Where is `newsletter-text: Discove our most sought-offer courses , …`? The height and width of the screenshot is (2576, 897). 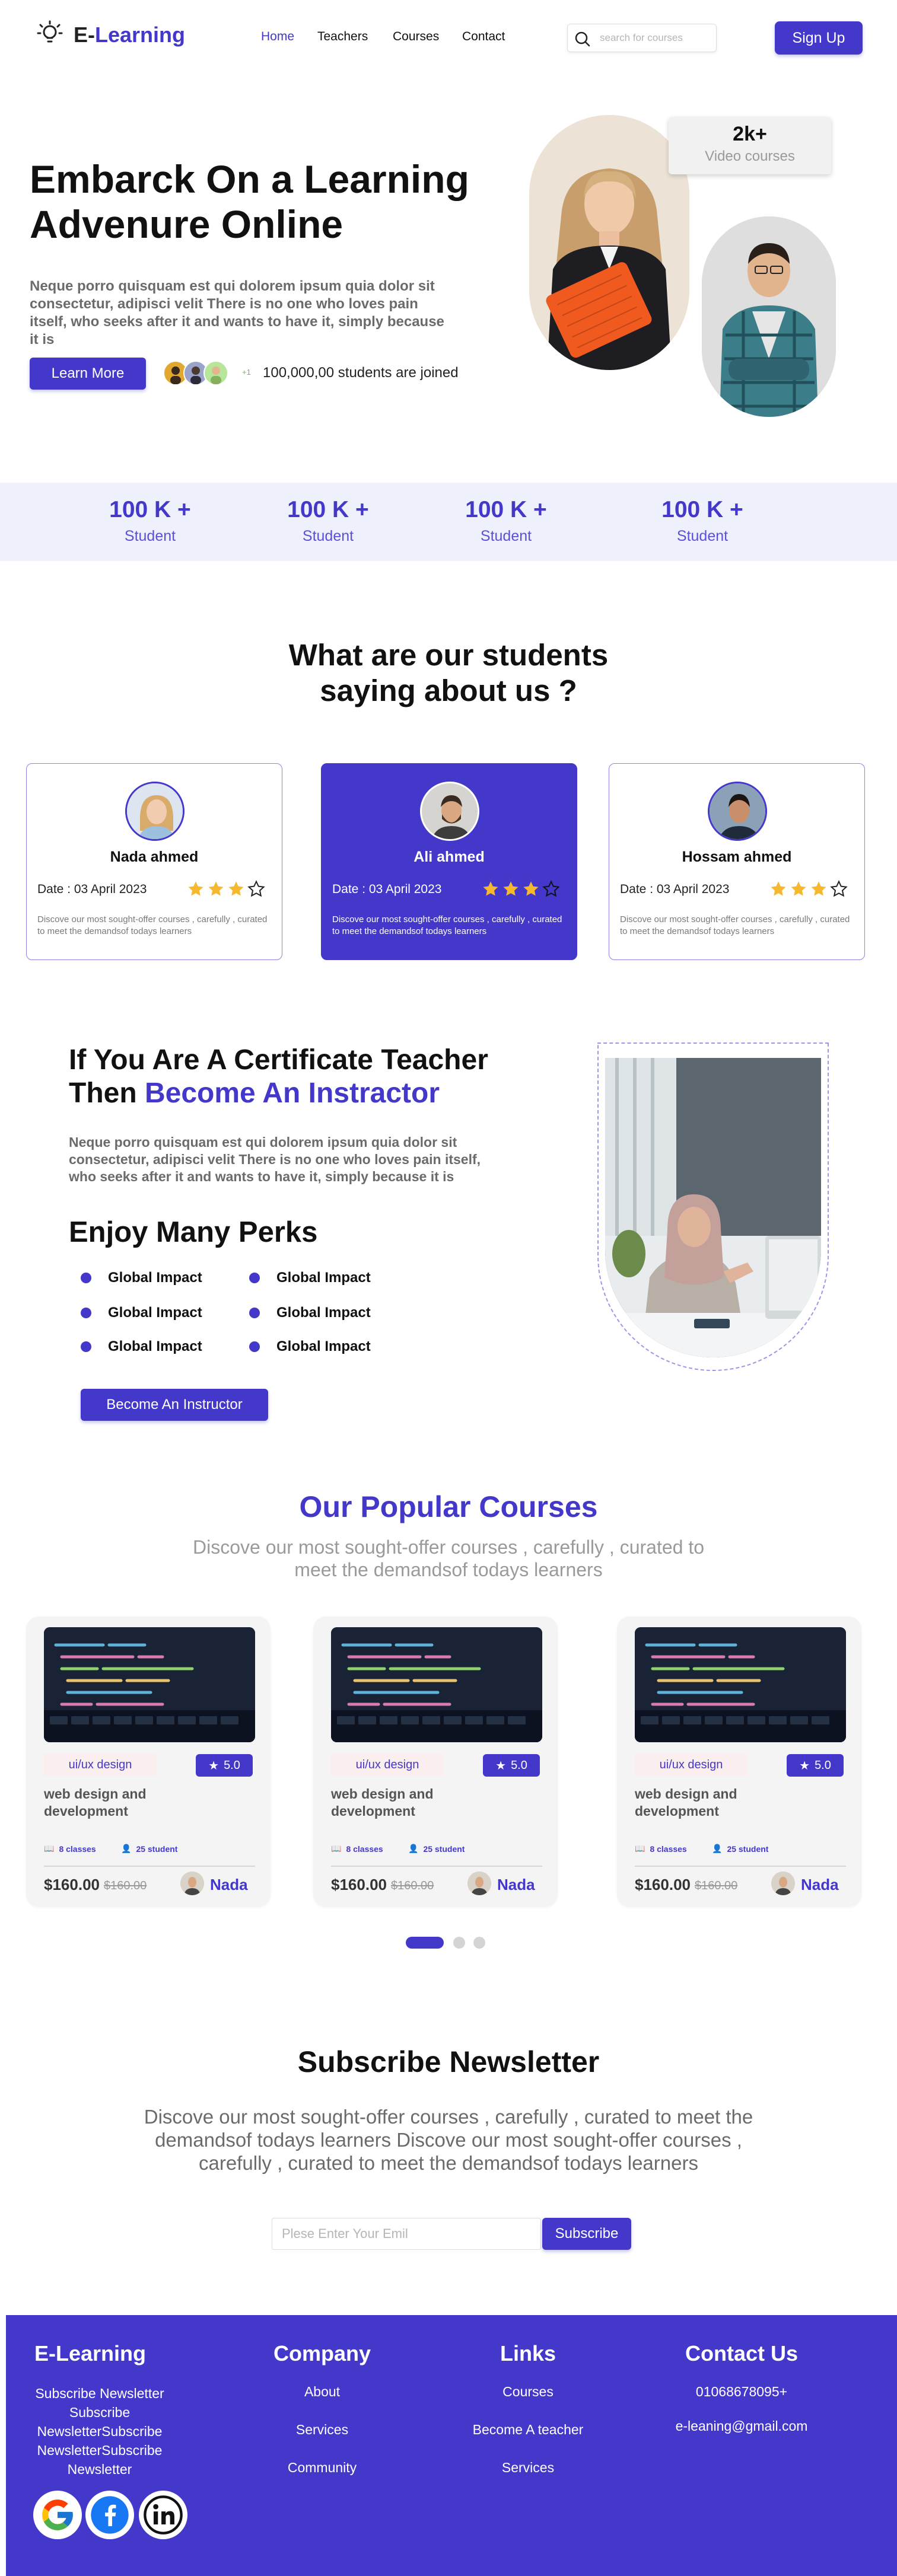
newsletter-text: Discove our most sought-offer courses , … is located at coordinates (448, 2140).